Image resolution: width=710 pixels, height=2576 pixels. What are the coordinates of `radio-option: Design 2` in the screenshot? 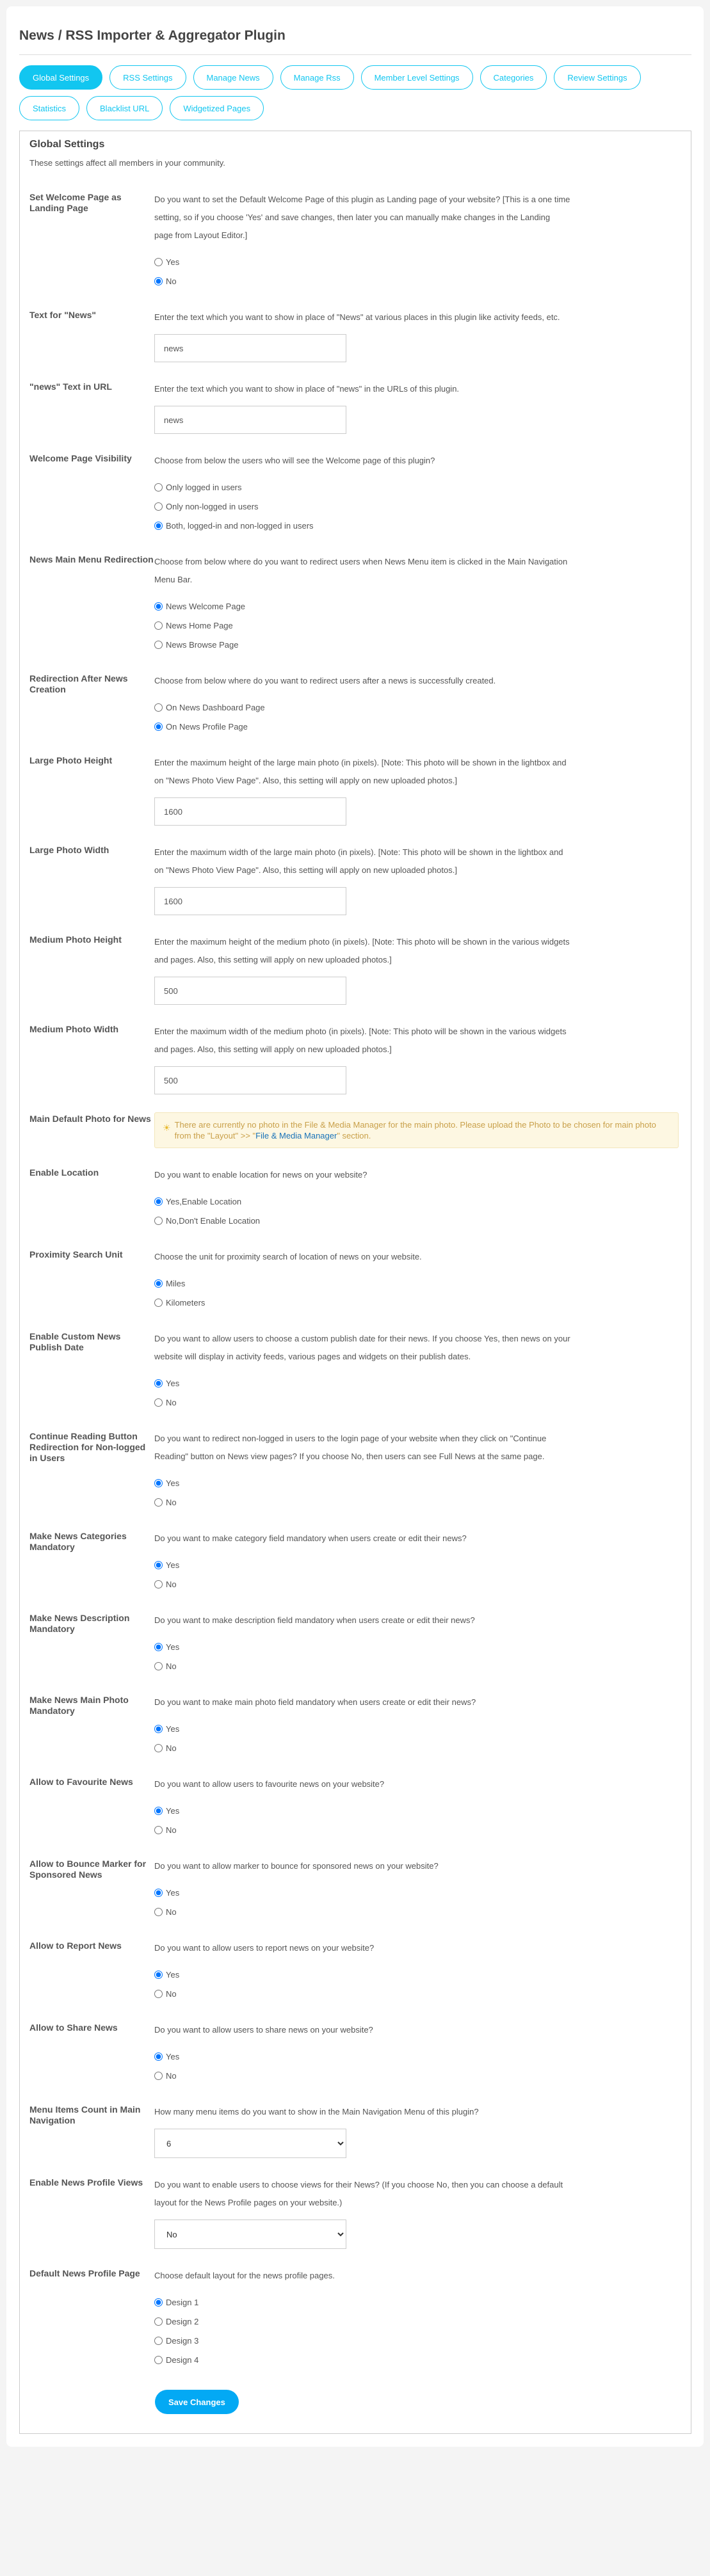 It's located at (417, 2321).